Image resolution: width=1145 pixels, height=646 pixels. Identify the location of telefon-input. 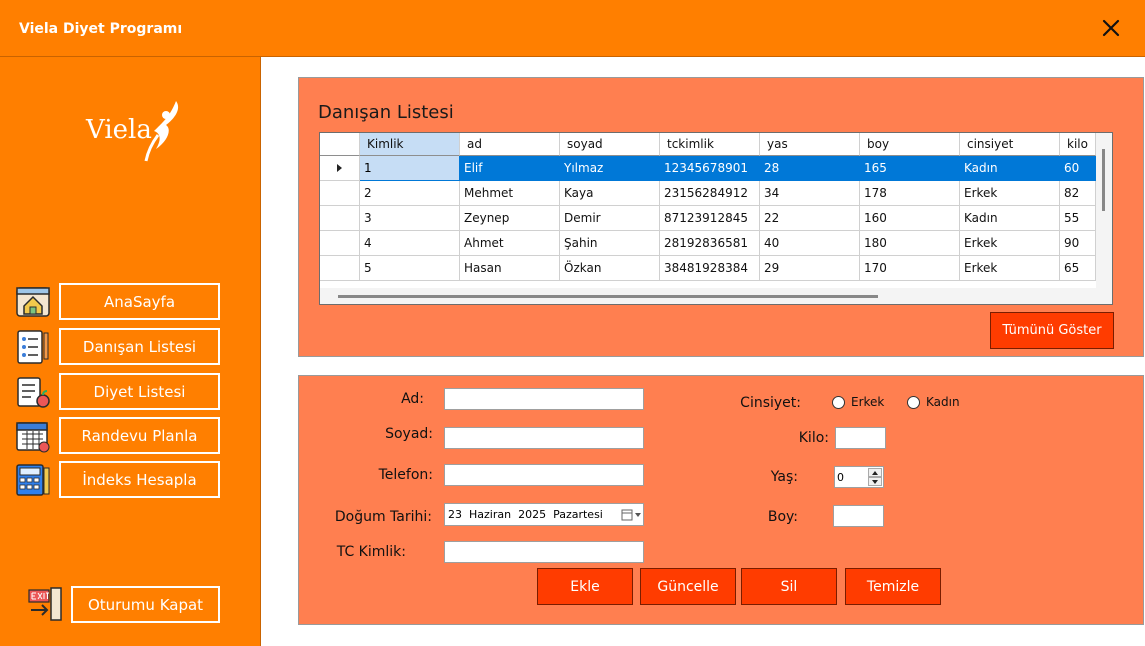
(544, 475).